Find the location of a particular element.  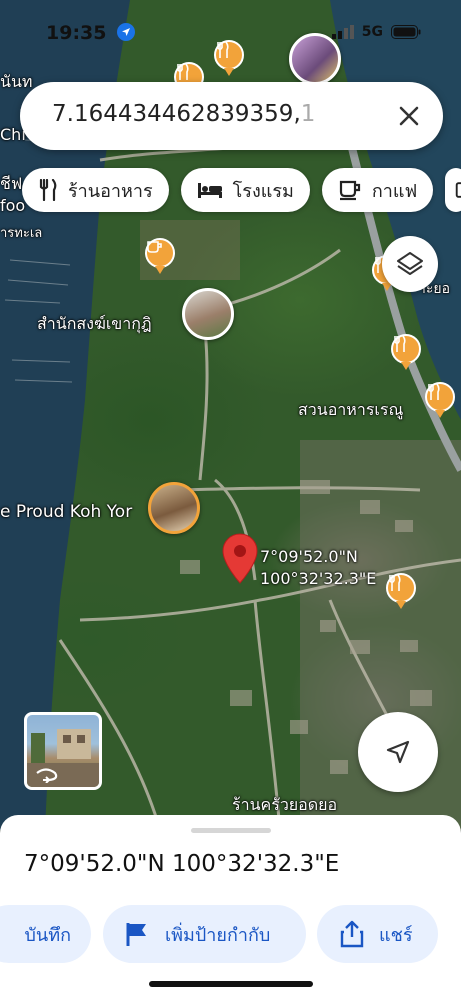

network-type: 5G is located at coordinates (372, 32).